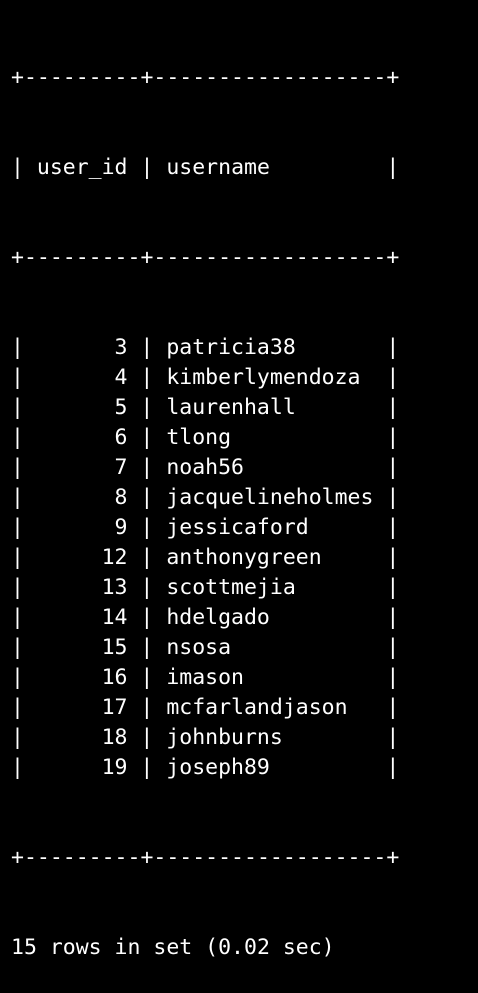 The width and height of the screenshot is (478, 993). What do you see at coordinates (114, 707) in the screenshot?
I see `cell-user-id: 17` at bounding box center [114, 707].